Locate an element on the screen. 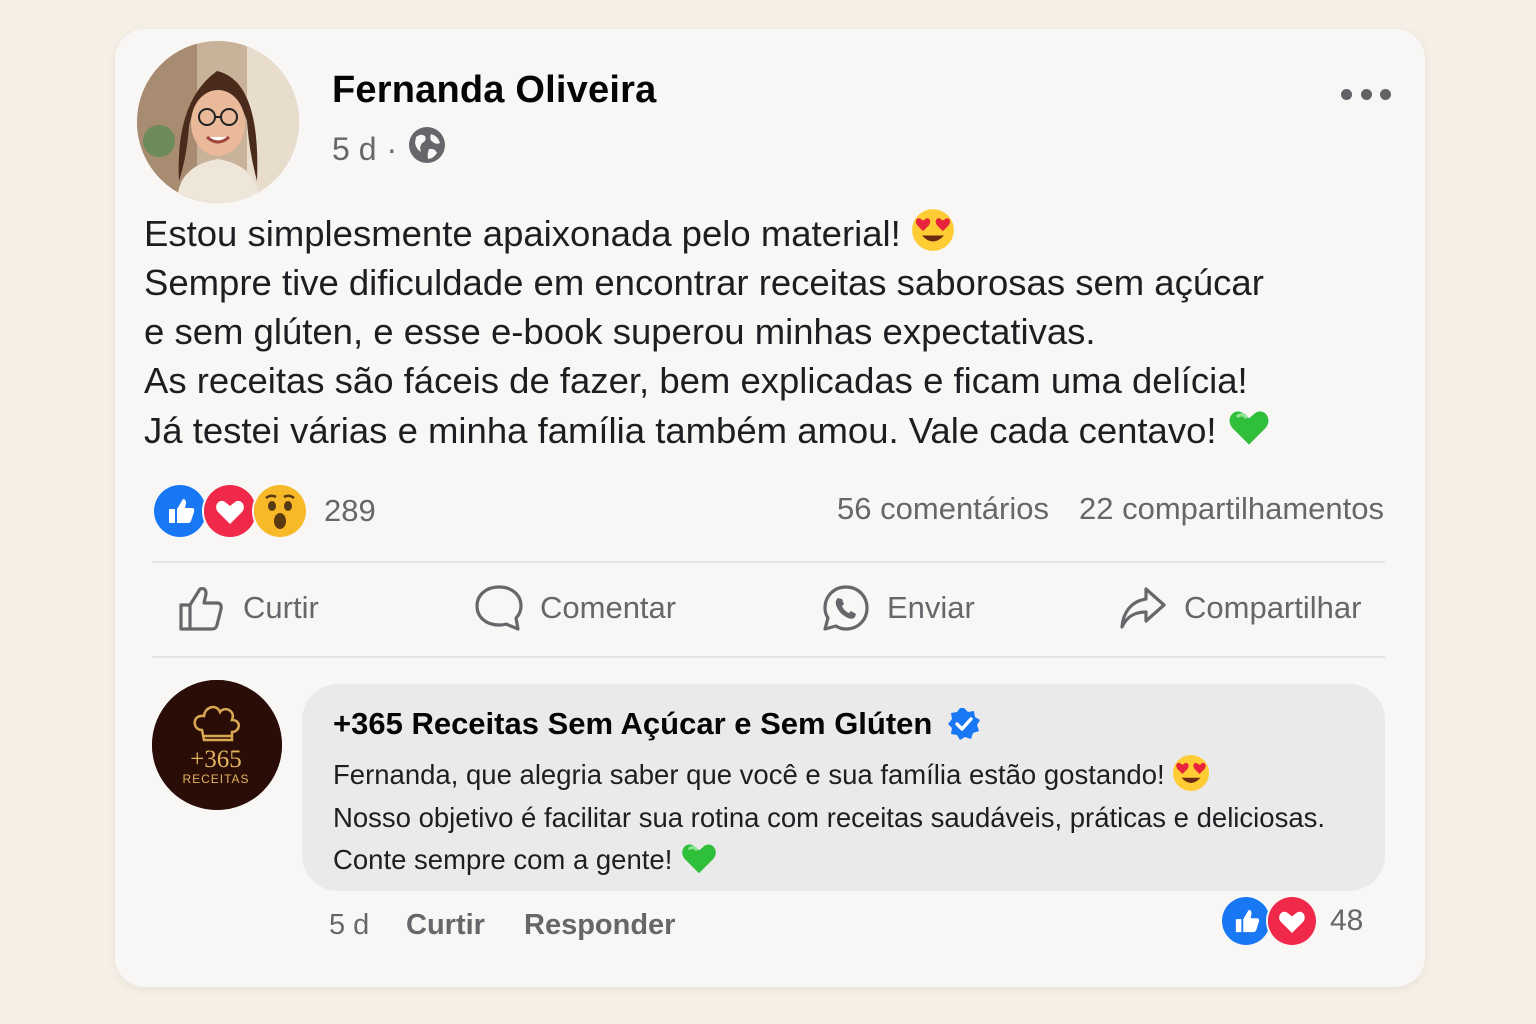  like-button: Curtir is located at coordinates (248, 608).